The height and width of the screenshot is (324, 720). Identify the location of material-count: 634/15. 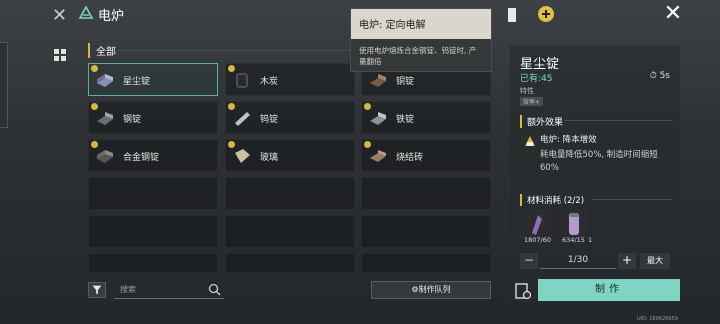
(573, 240).